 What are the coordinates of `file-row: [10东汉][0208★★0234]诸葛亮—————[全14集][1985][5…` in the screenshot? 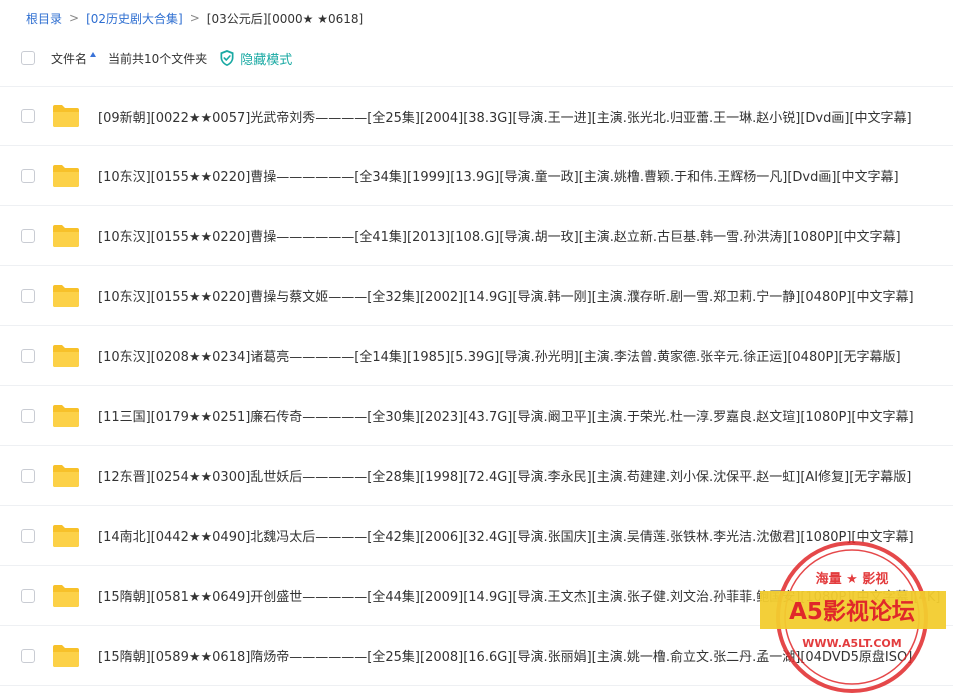 It's located at (476, 356).